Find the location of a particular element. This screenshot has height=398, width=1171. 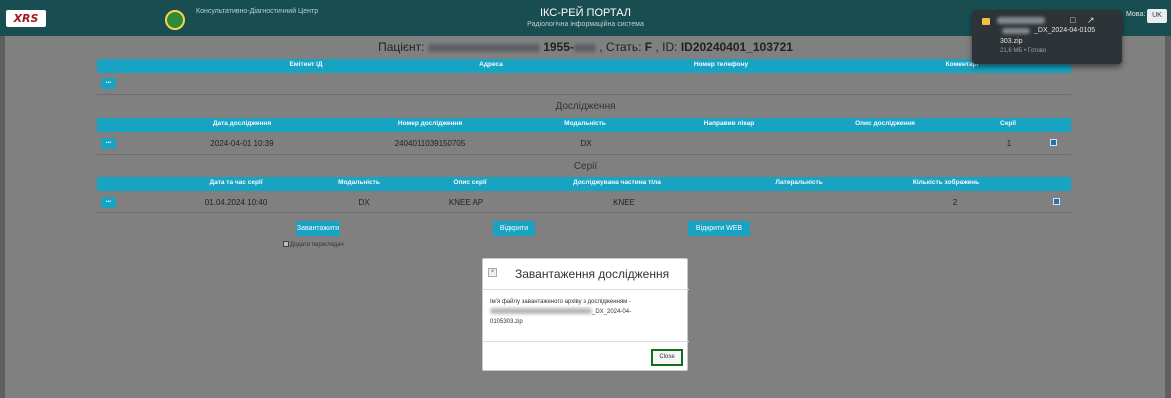

open-external-icon: ↗ is located at coordinates (1091, 20).